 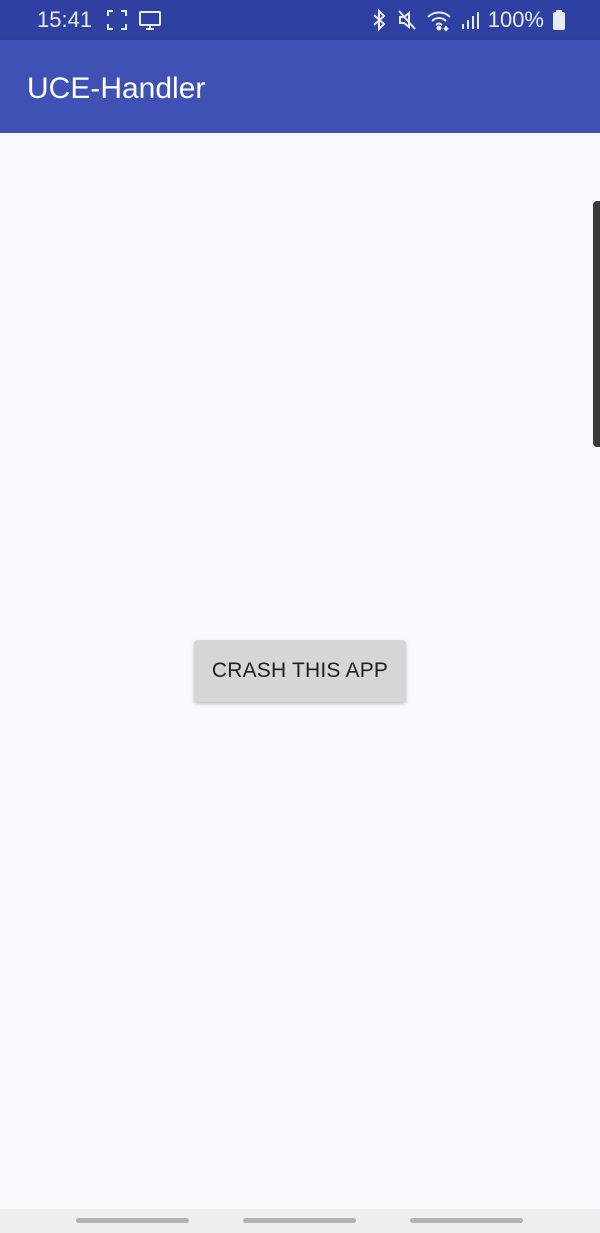 What do you see at coordinates (559, 20) in the screenshot?
I see `battery-icon` at bounding box center [559, 20].